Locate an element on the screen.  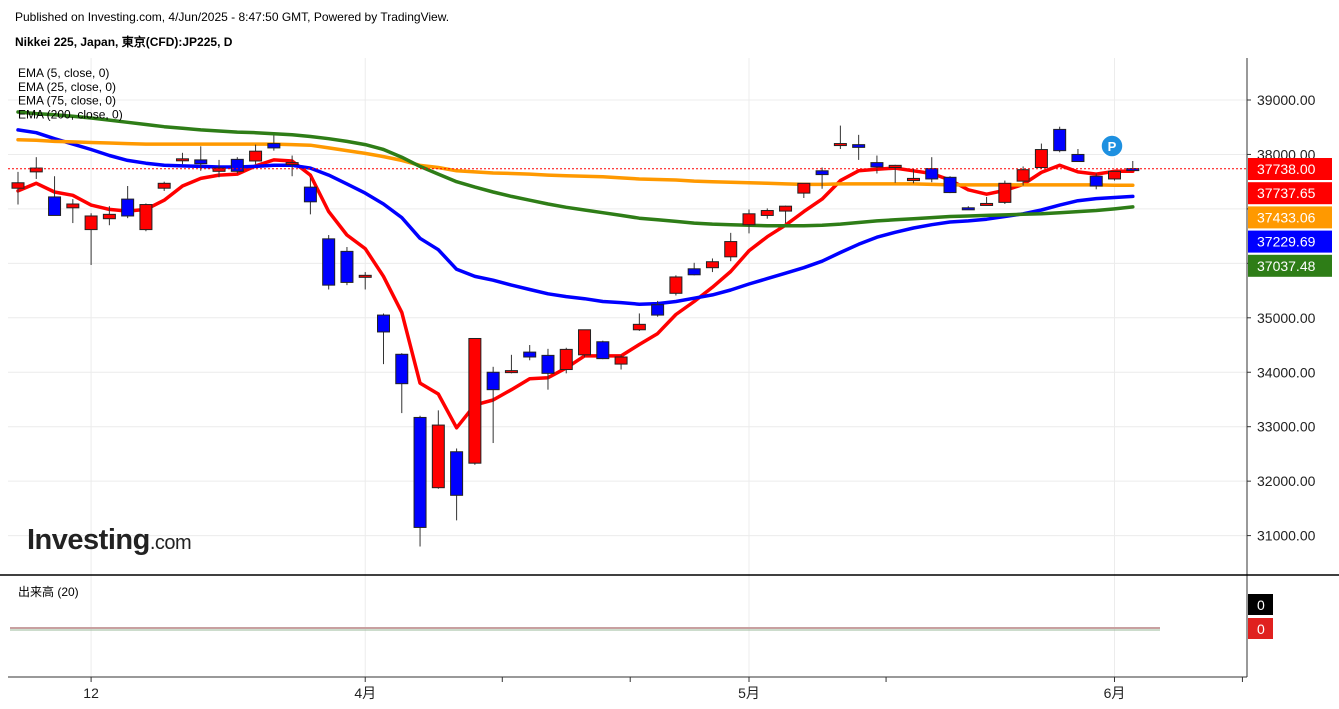
price-tag: 37229.69 is located at coordinates (1290, 241).